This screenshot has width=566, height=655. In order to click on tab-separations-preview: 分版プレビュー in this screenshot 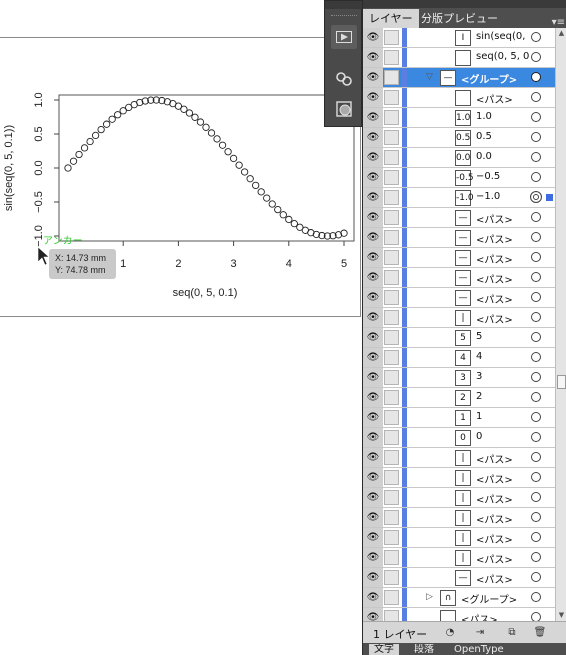, I will do `click(459, 18)`.